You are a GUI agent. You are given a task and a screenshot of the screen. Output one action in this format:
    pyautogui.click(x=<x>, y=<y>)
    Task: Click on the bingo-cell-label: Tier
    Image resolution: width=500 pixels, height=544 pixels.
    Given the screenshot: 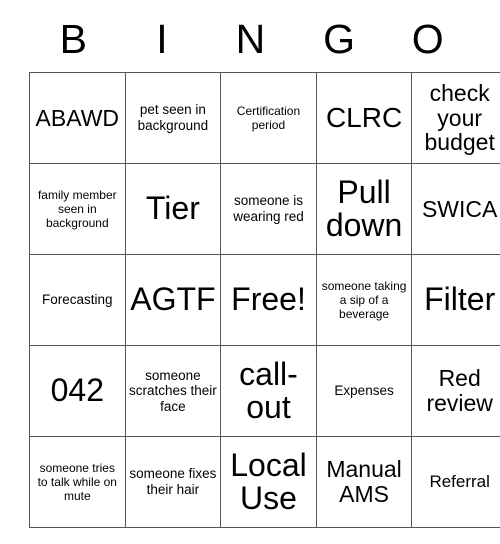 What is the action you would take?
    pyautogui.click(x=172, y=208)
    